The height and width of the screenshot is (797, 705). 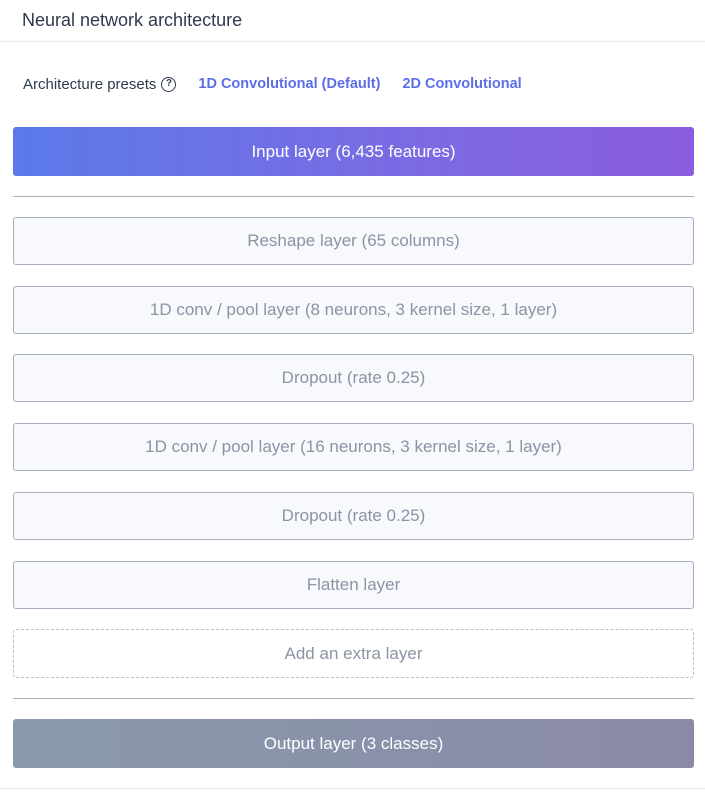 What do you see at coordinates (289, 84) in the screenshot?
I see `preset-1d-convolutional: 1D Convolutional (Default)` at bounding box center [289, 84].